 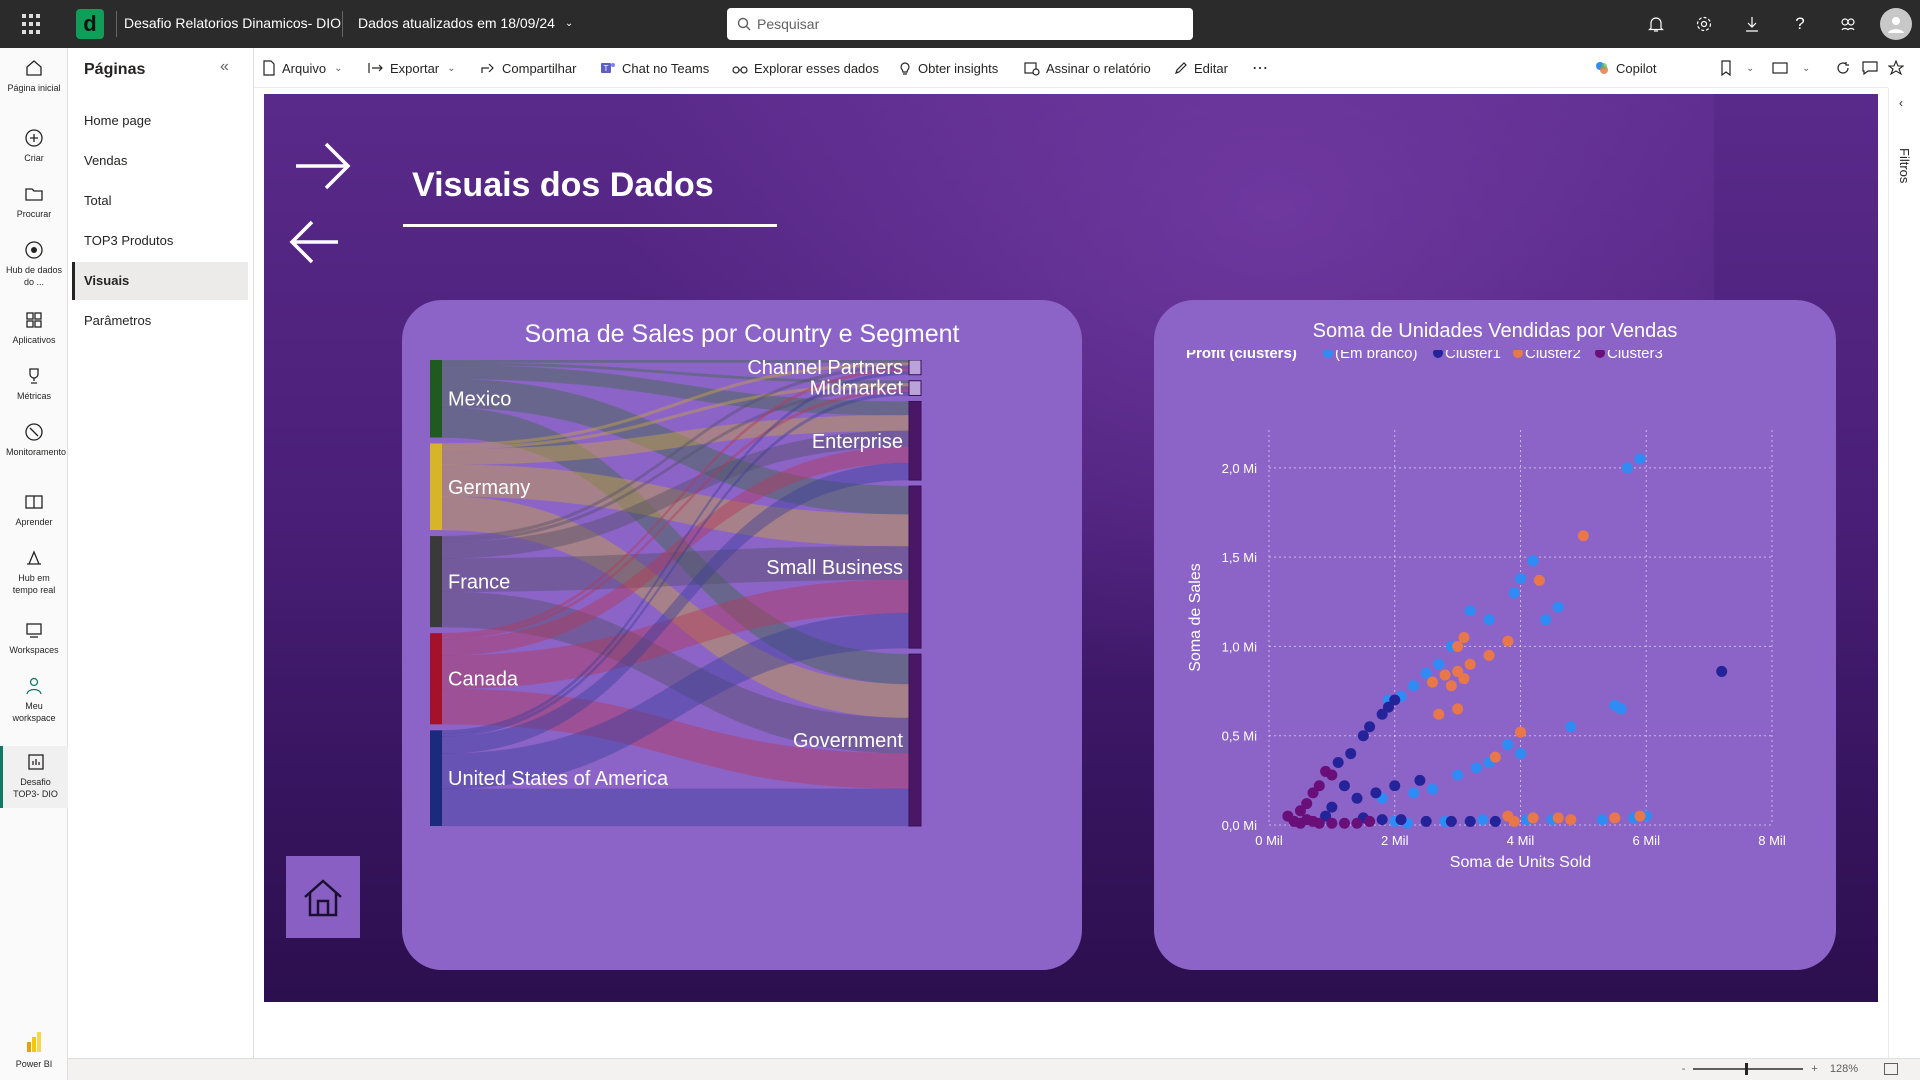 I want to click on home-button, so click(x=323, y=897).